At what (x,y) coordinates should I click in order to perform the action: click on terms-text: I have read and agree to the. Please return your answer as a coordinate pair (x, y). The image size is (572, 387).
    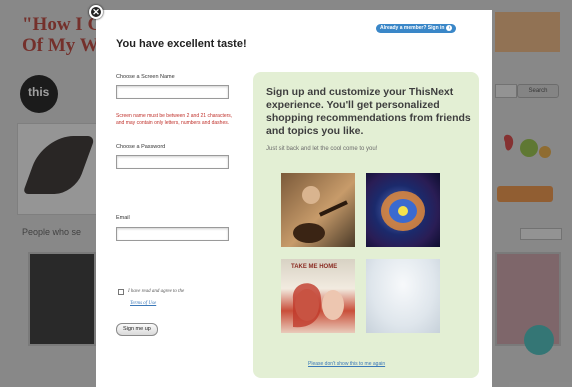
    Looking at the image, I should click on (156, 291).